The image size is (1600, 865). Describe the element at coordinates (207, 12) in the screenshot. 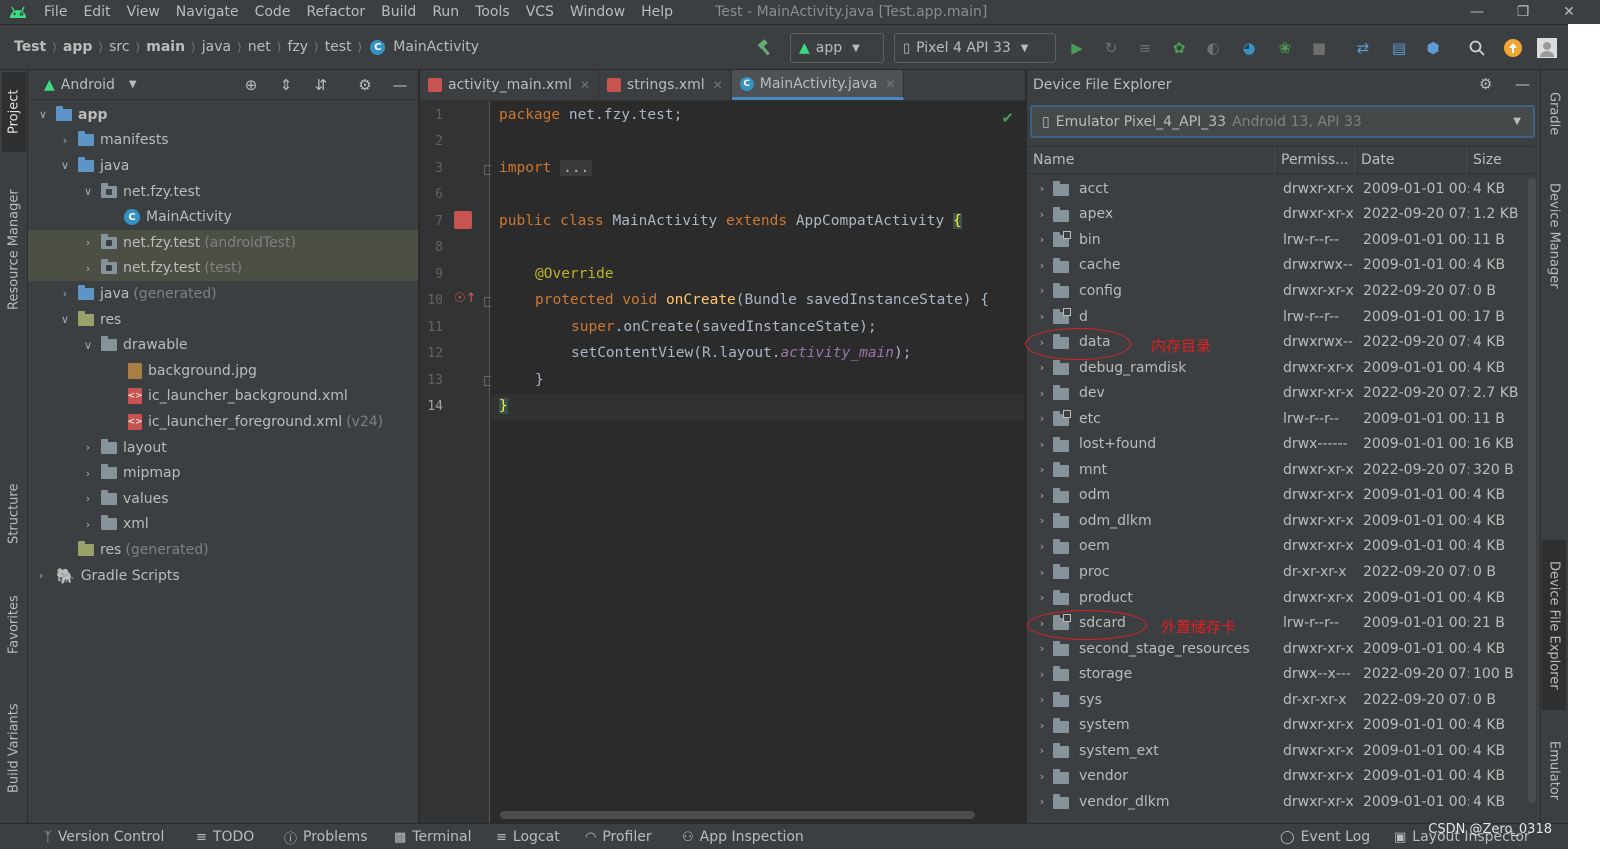

I see `menu-navigate: Navigate` at that location.